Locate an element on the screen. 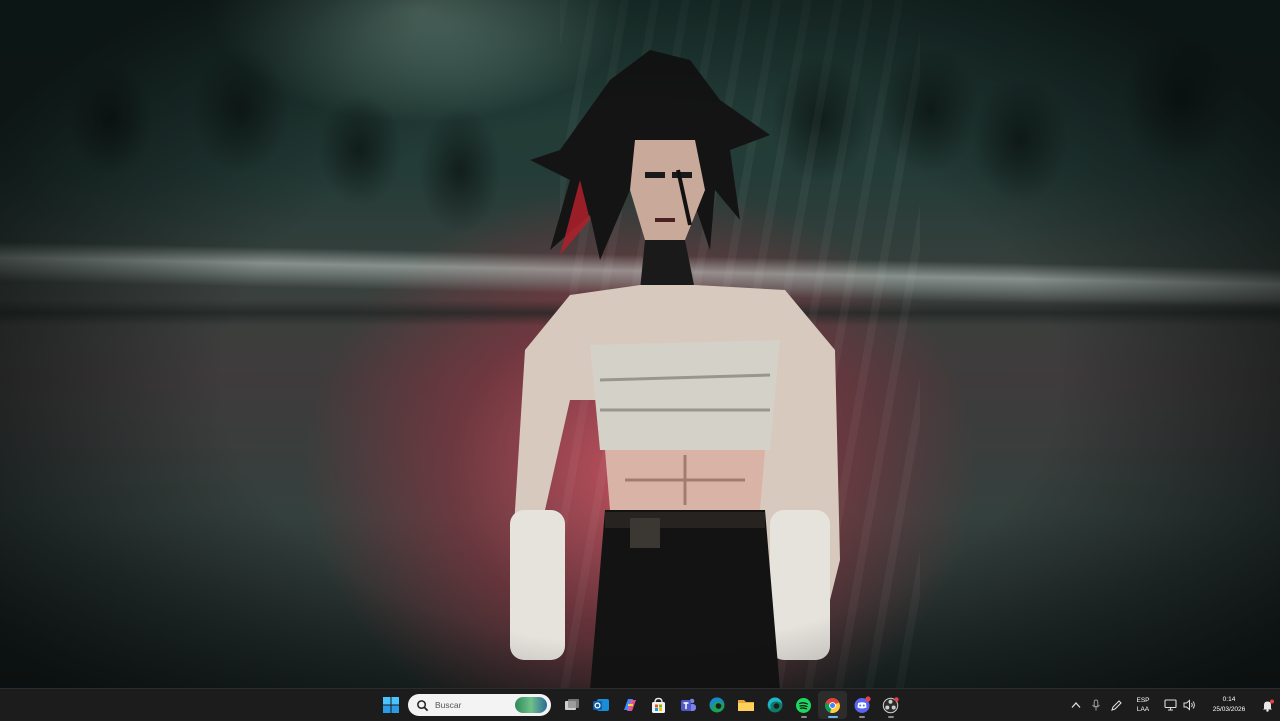  pen-icon is located at coordinates (1116, 705).